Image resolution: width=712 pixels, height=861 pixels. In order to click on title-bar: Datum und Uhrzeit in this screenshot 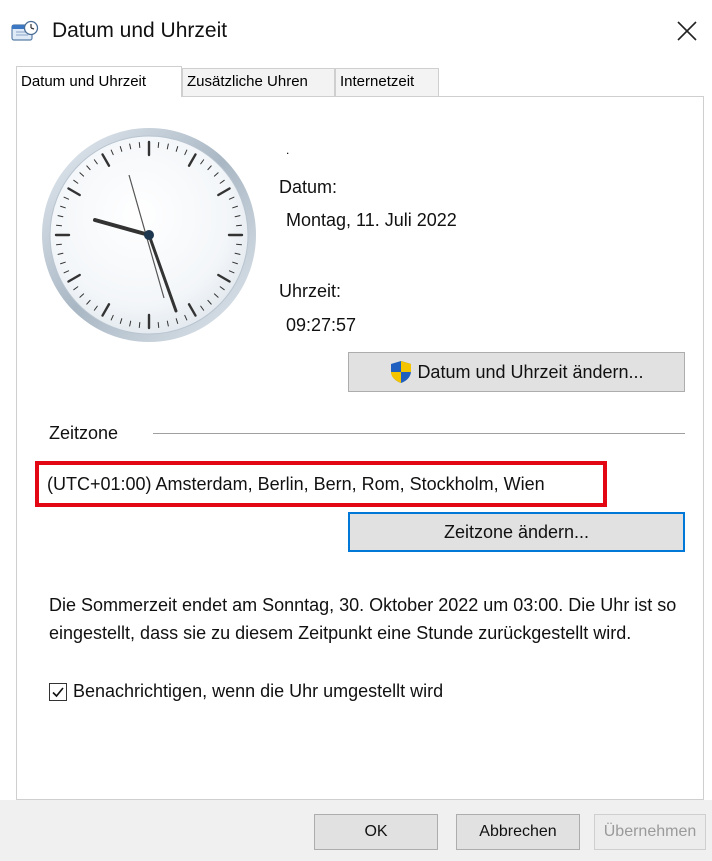, I will do `click(356, 31)`.